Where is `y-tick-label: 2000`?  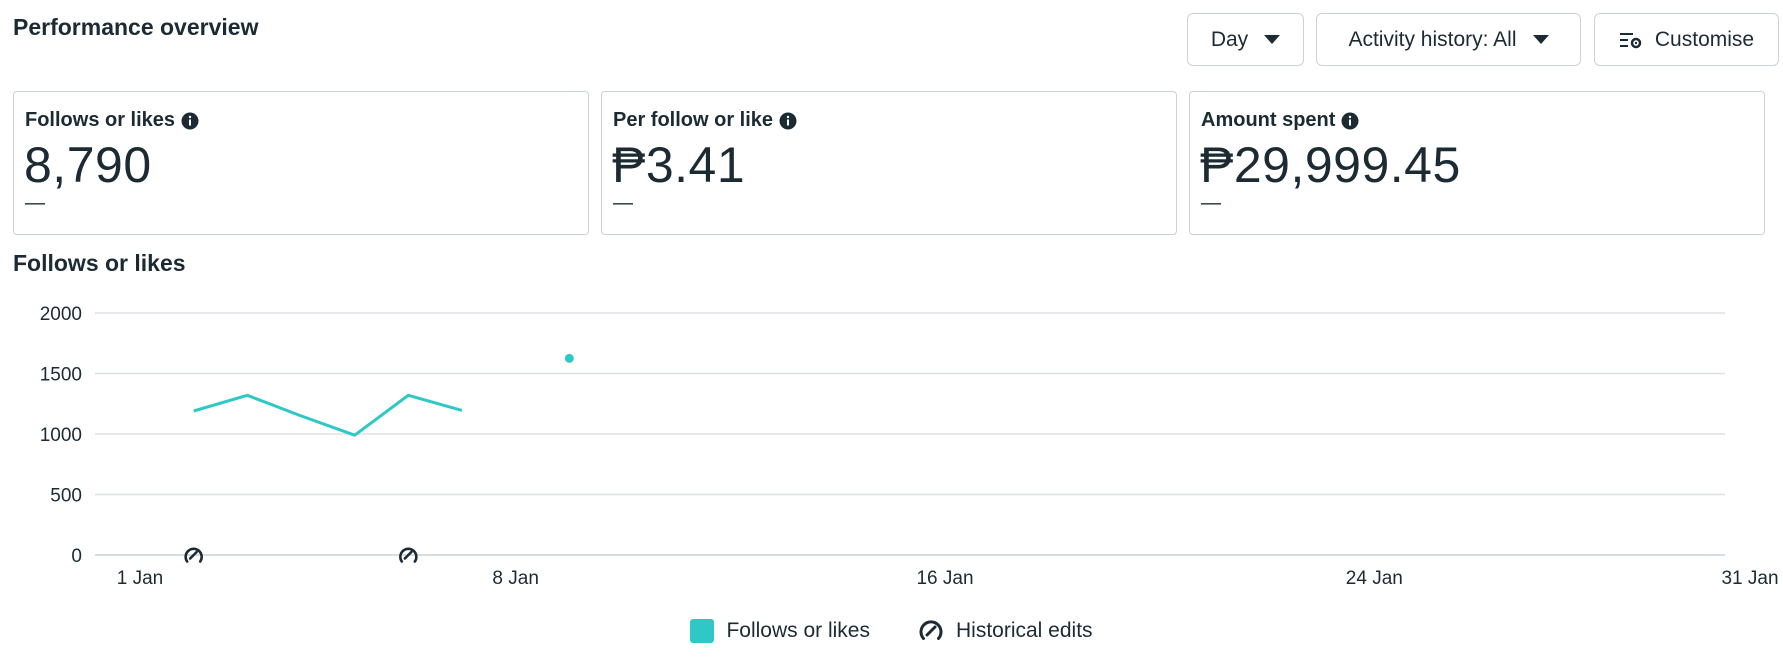
y-tick-label: 2000 is located at coordinates (61, 314).